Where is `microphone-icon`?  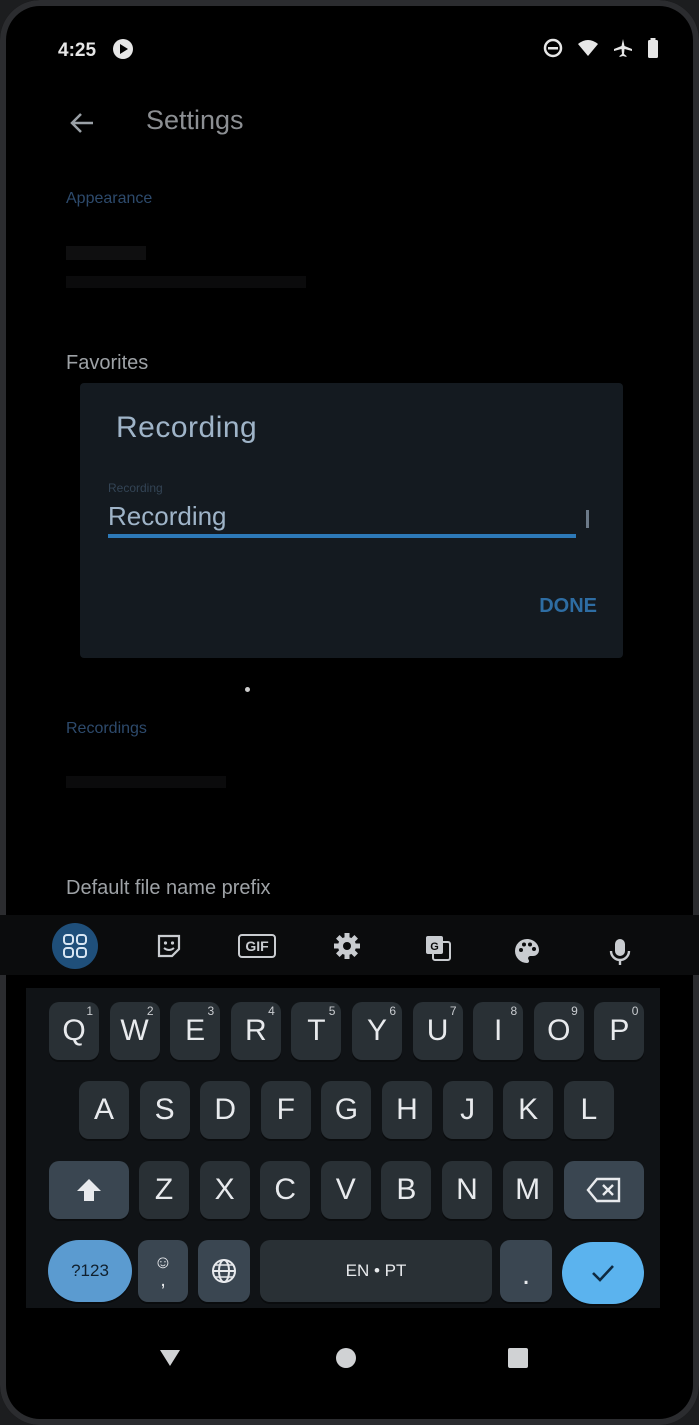 microphone-icon is located at coordinates (620, 952).